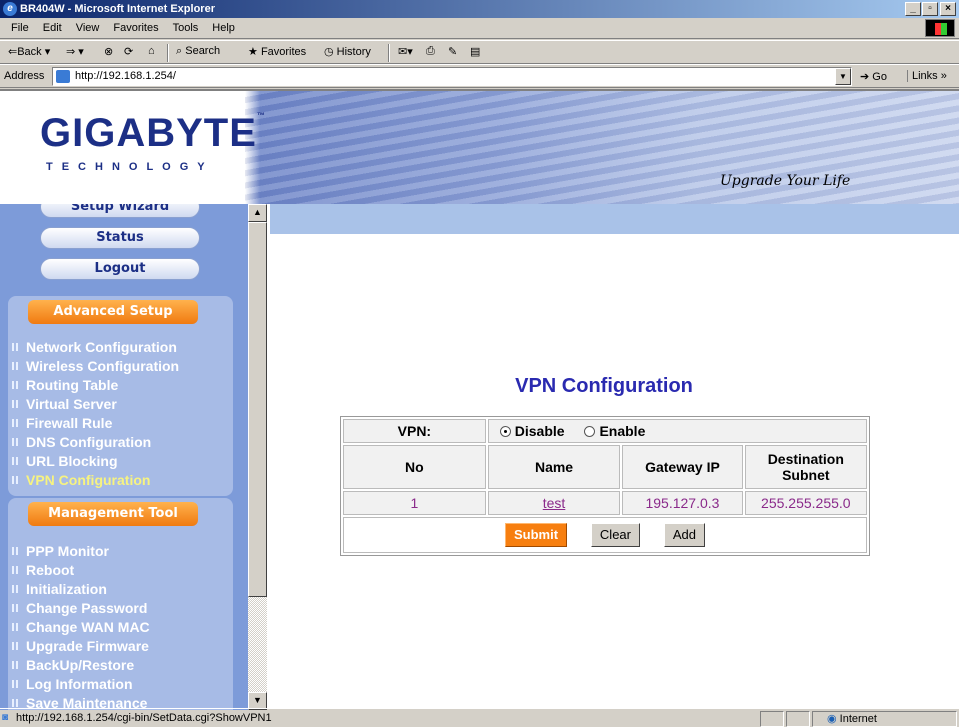 The height and width of the screenshot is (727, 959). I want to click on menu-bar: File Edit View Favorites Tools Help, so click(479, 28).